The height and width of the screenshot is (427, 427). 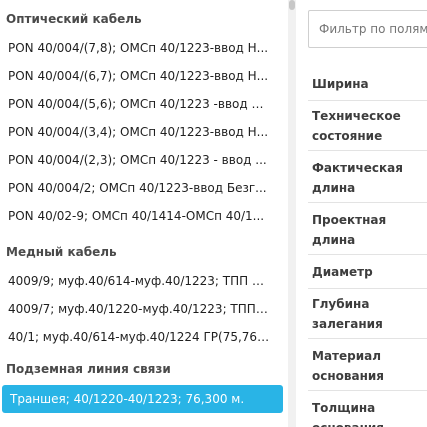 I want to click on field-label: Ширина, so click(x=340, y=84).